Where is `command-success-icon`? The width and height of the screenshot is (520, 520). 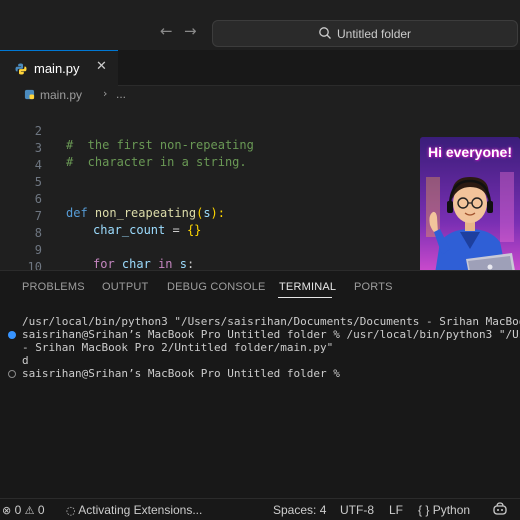 command-success-icon is located at coordinates (12, 335).